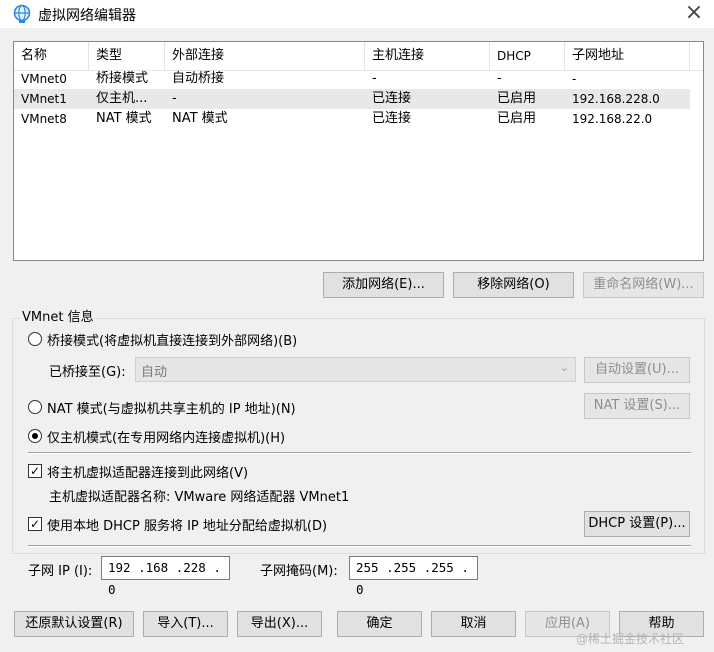 The height and width of the screenshot is (652, 714). I want to click on close-button: ×, so click(694, 13).